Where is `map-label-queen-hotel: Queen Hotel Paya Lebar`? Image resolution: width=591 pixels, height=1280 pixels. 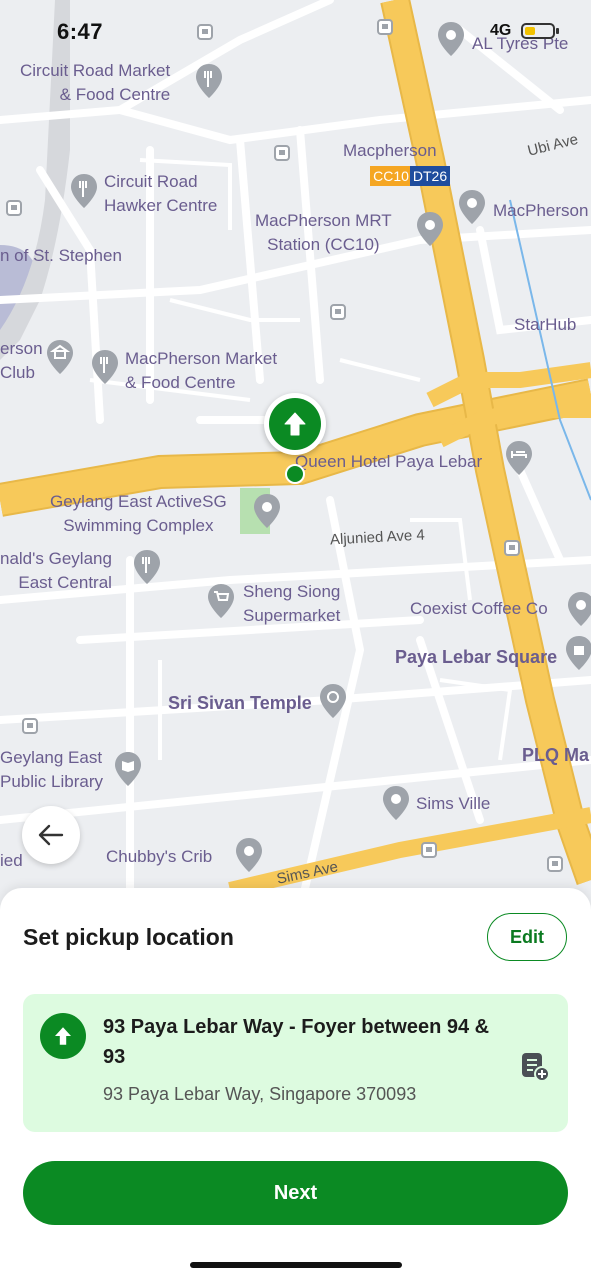
map-label-queen-hotel: Queen Hotel Paya Lebar is located at coordinates (389, 461).